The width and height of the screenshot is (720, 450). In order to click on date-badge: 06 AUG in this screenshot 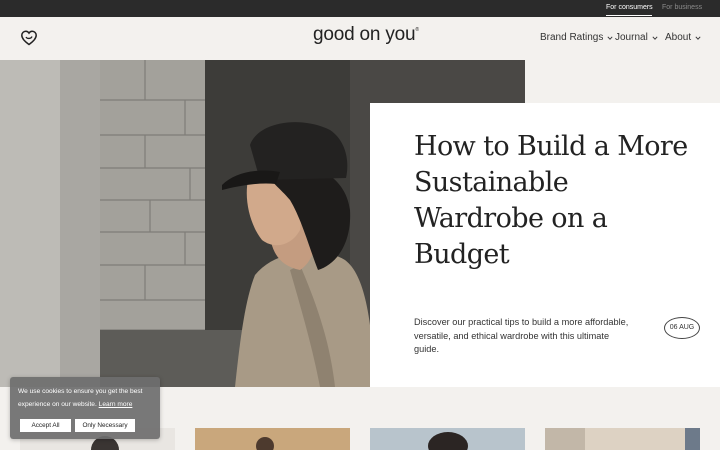, I will do `click(682, 328)`.